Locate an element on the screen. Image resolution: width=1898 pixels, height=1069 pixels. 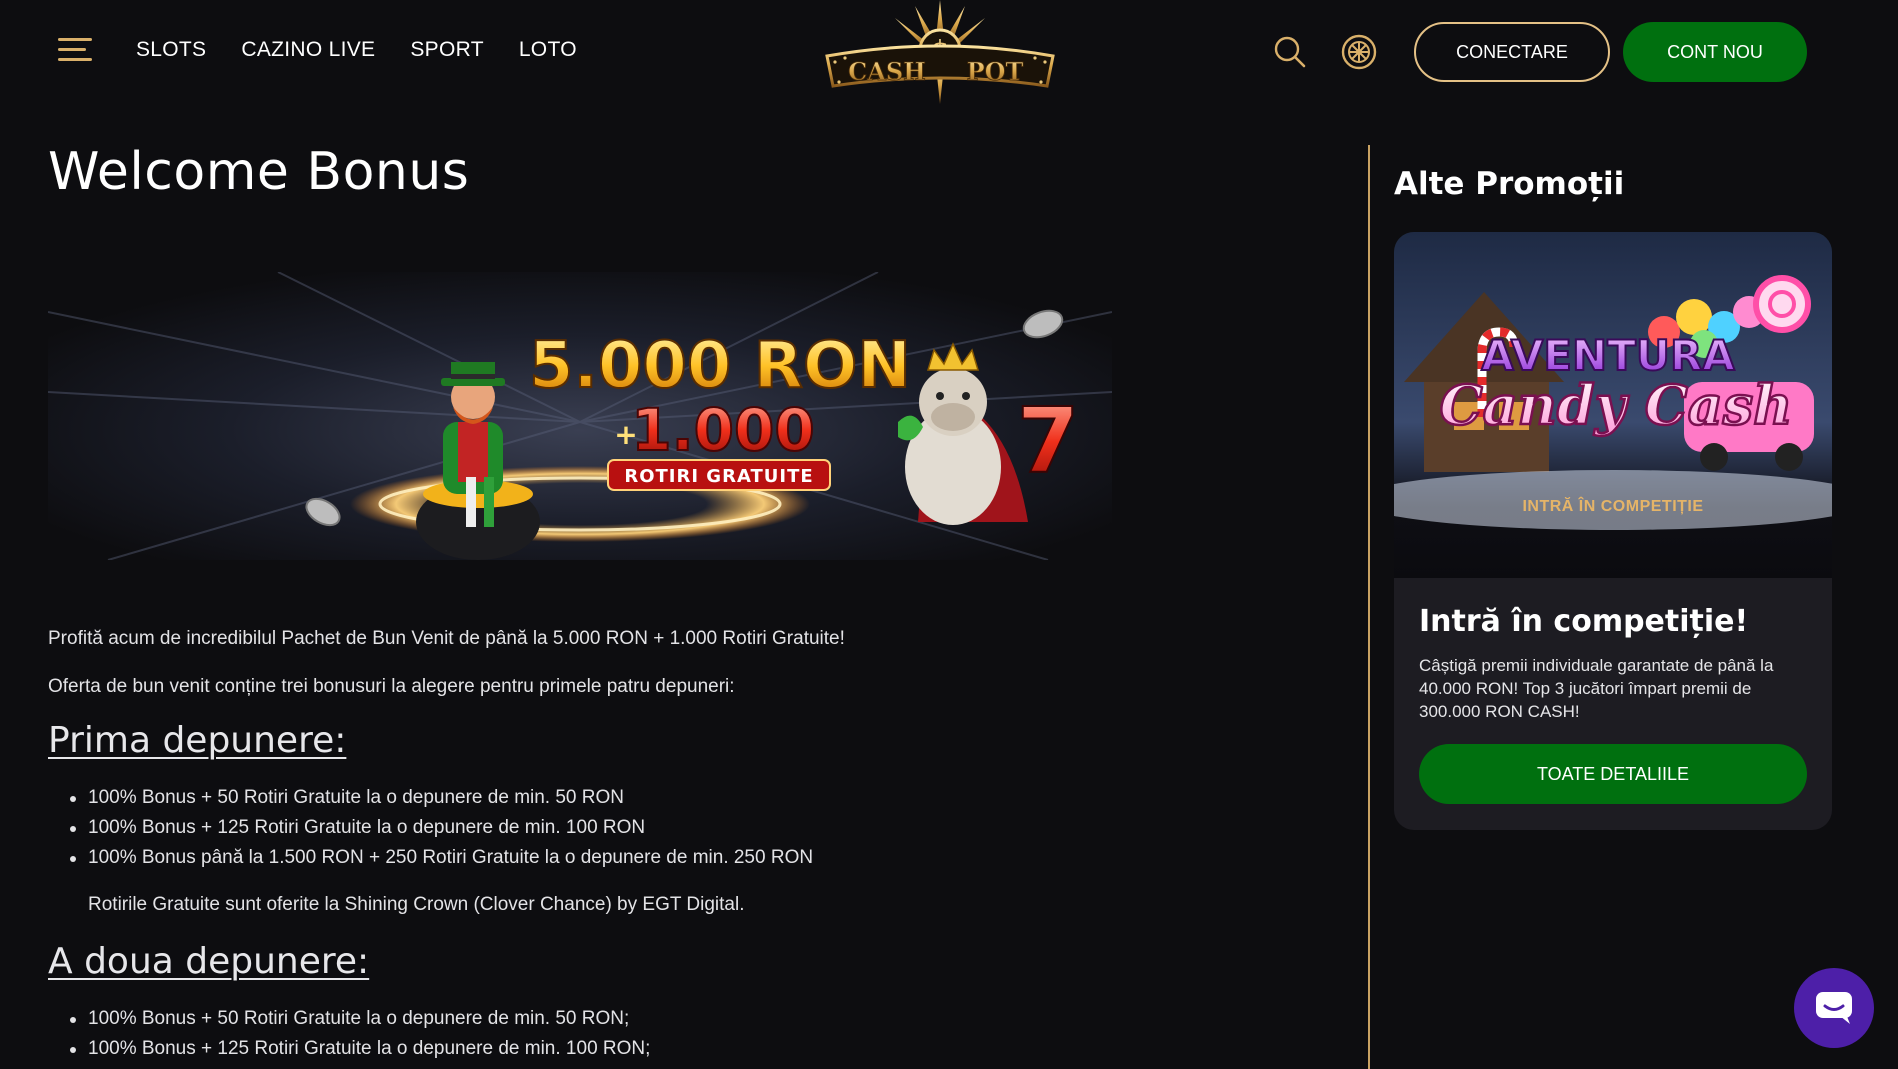
main-nav: SLOTS CAZINO LIVE SPORT LOTO is located at coordinates (356, 50).